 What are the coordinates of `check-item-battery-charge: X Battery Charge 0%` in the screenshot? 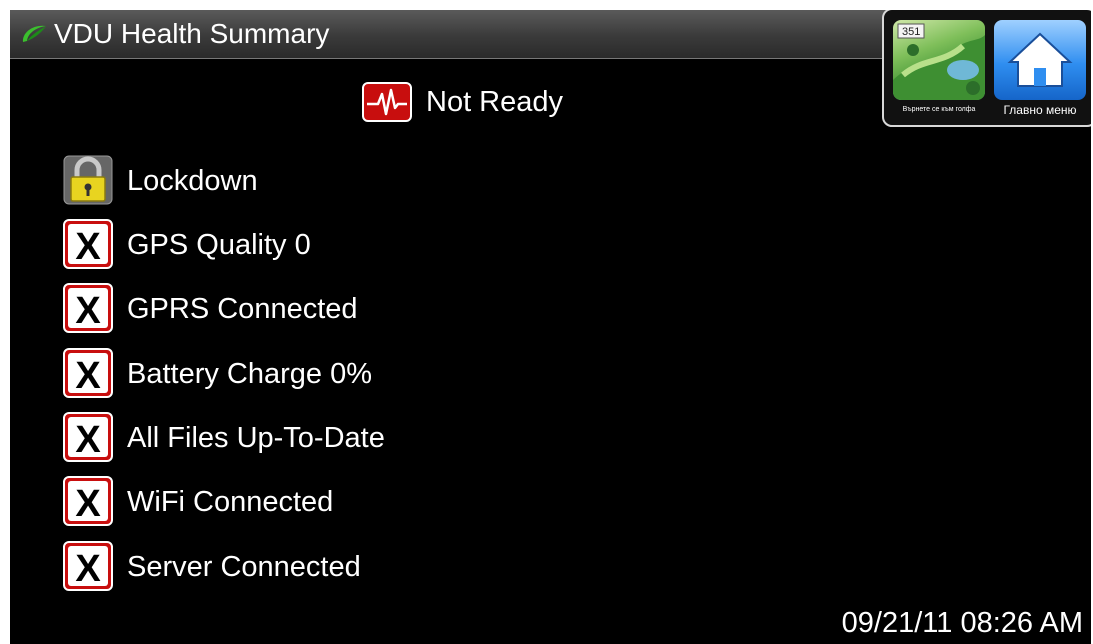 It's located at (312, 373).